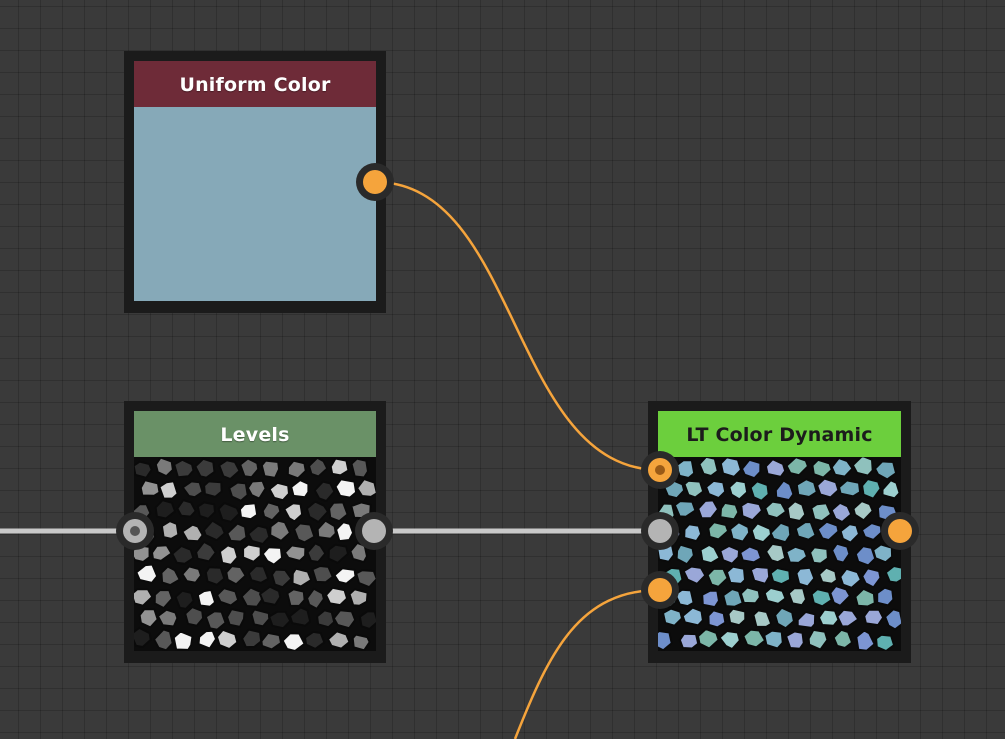  Describe the element at coordinates (255, 532) in the screenshot. I see `node-levels: Levels` at that location.